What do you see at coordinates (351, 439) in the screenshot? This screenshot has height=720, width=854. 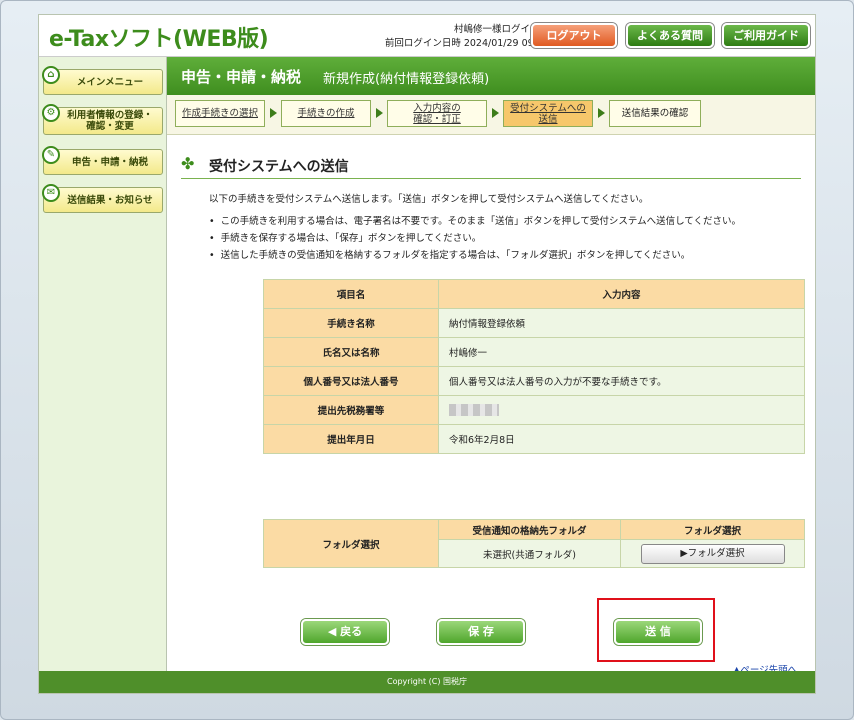 I see `row-label: 提出年月日` at bounding box center [351, 439].